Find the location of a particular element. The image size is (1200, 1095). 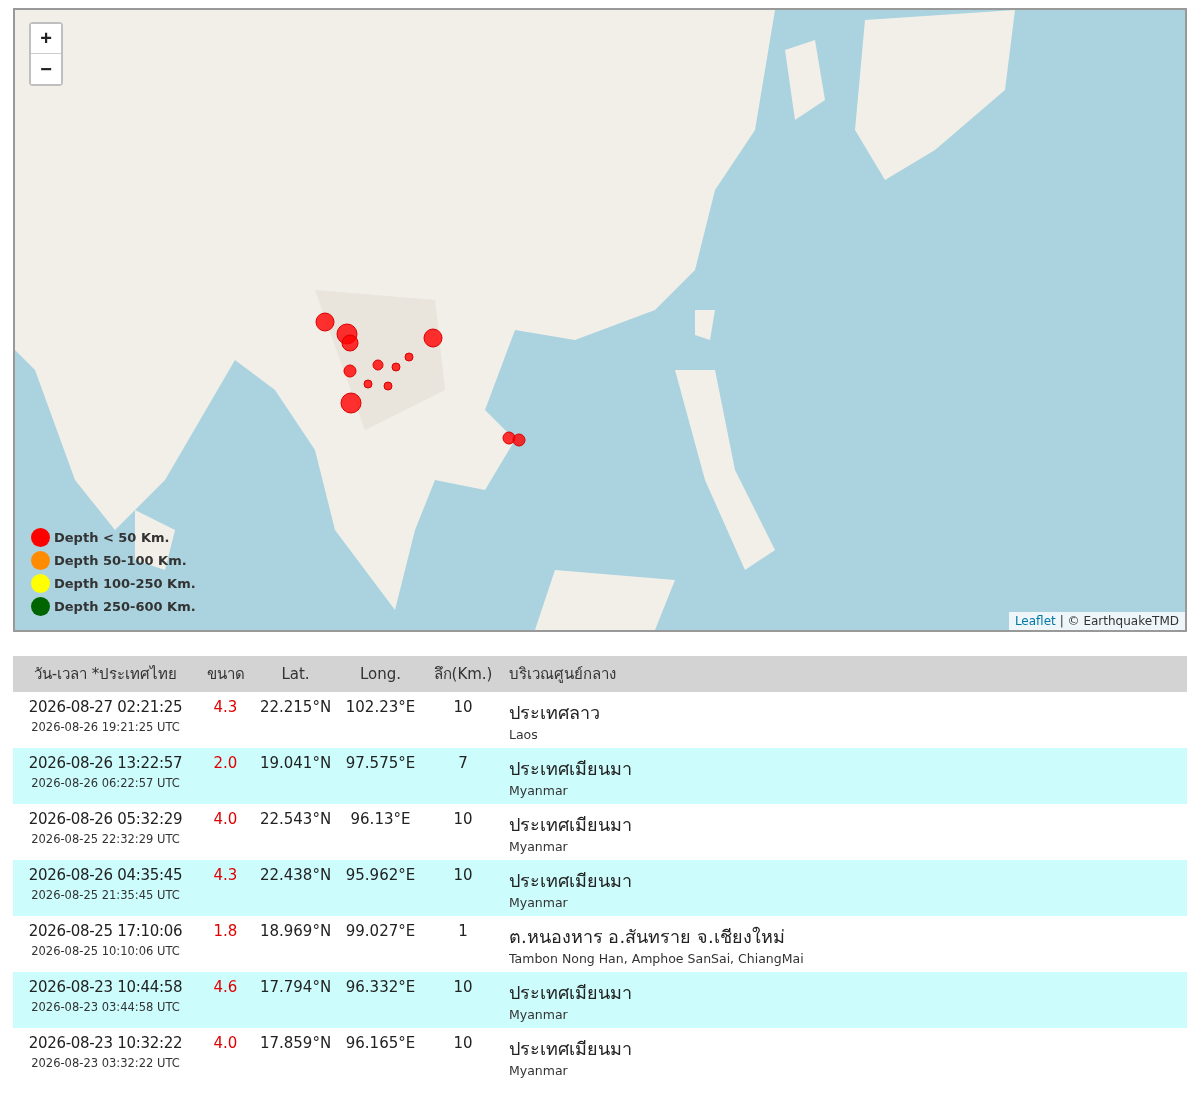

latitude-cell-text: 17.859°N is located at coordinates (295, 1044).